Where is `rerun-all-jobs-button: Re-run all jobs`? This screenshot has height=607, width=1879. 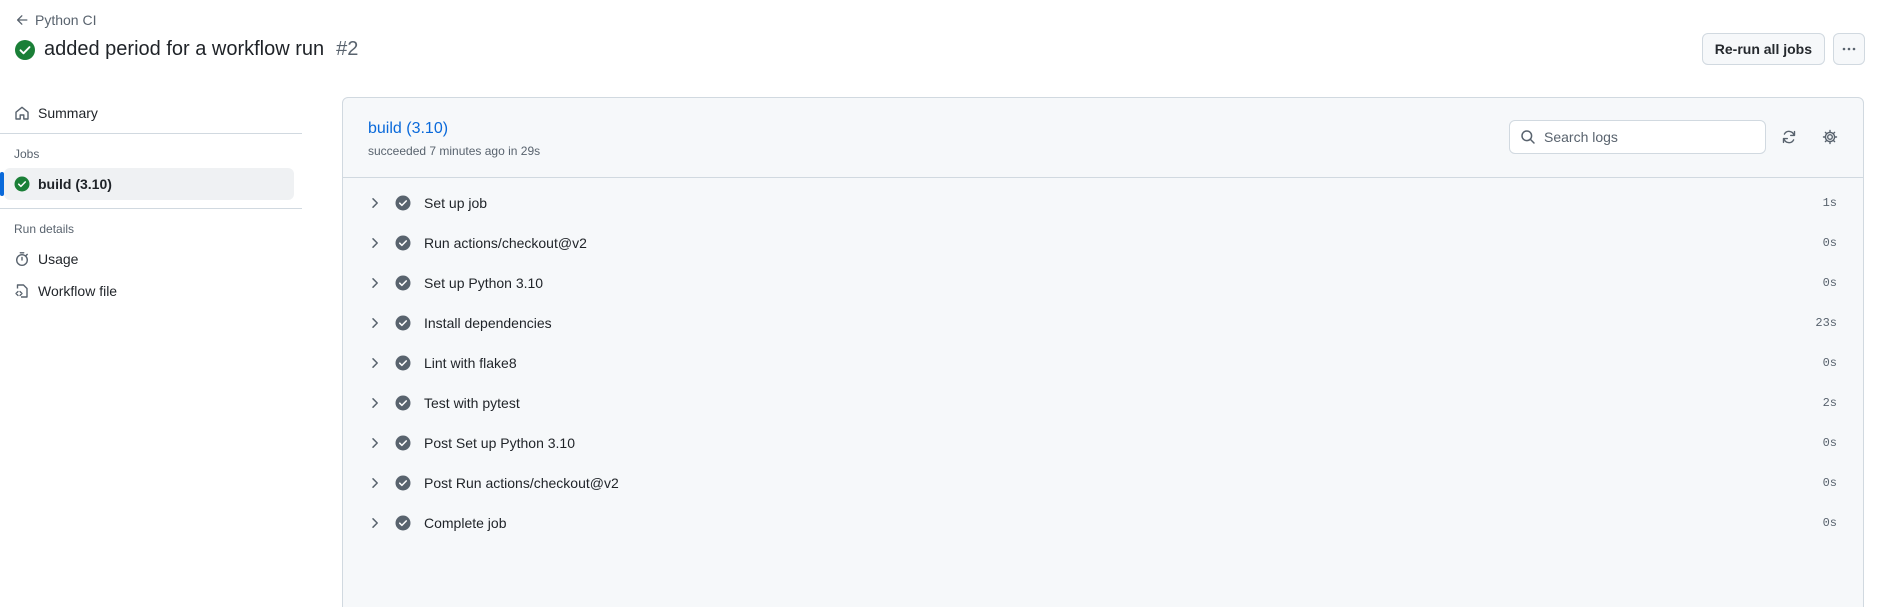 rerun-all-jobs-button: Re-run all jobs is located at coordinates (1763, 49).